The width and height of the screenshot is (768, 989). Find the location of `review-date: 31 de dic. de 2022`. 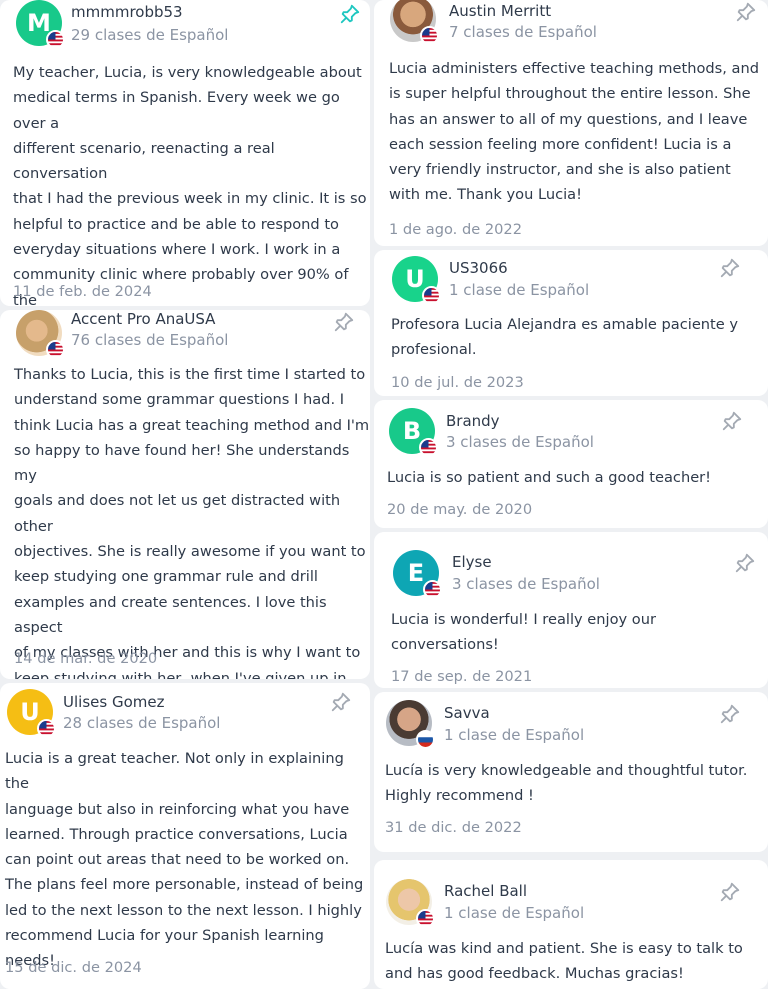

review-date: 31 de dic. de 2022 is located at coordinates (453, 827).